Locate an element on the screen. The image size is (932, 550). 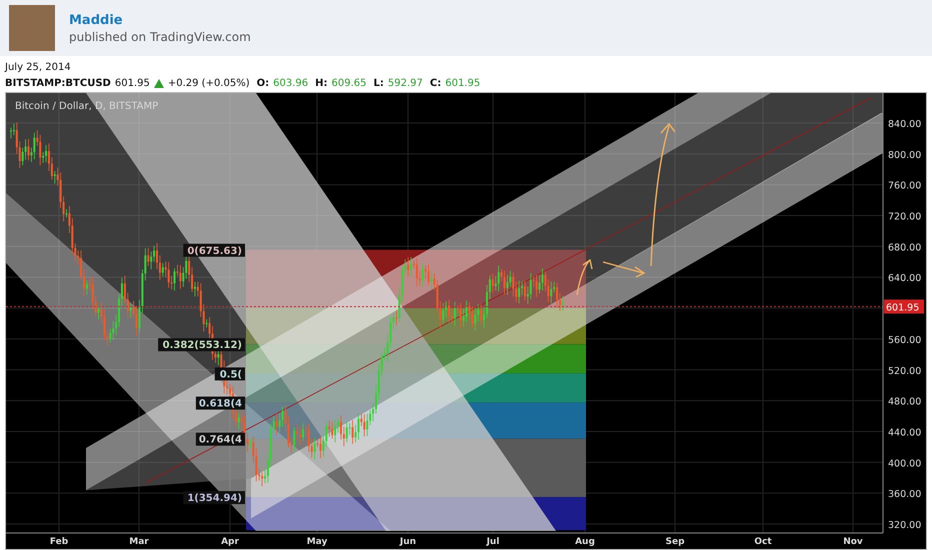
ohlc-label: O: is located at coordinates (263, 83).